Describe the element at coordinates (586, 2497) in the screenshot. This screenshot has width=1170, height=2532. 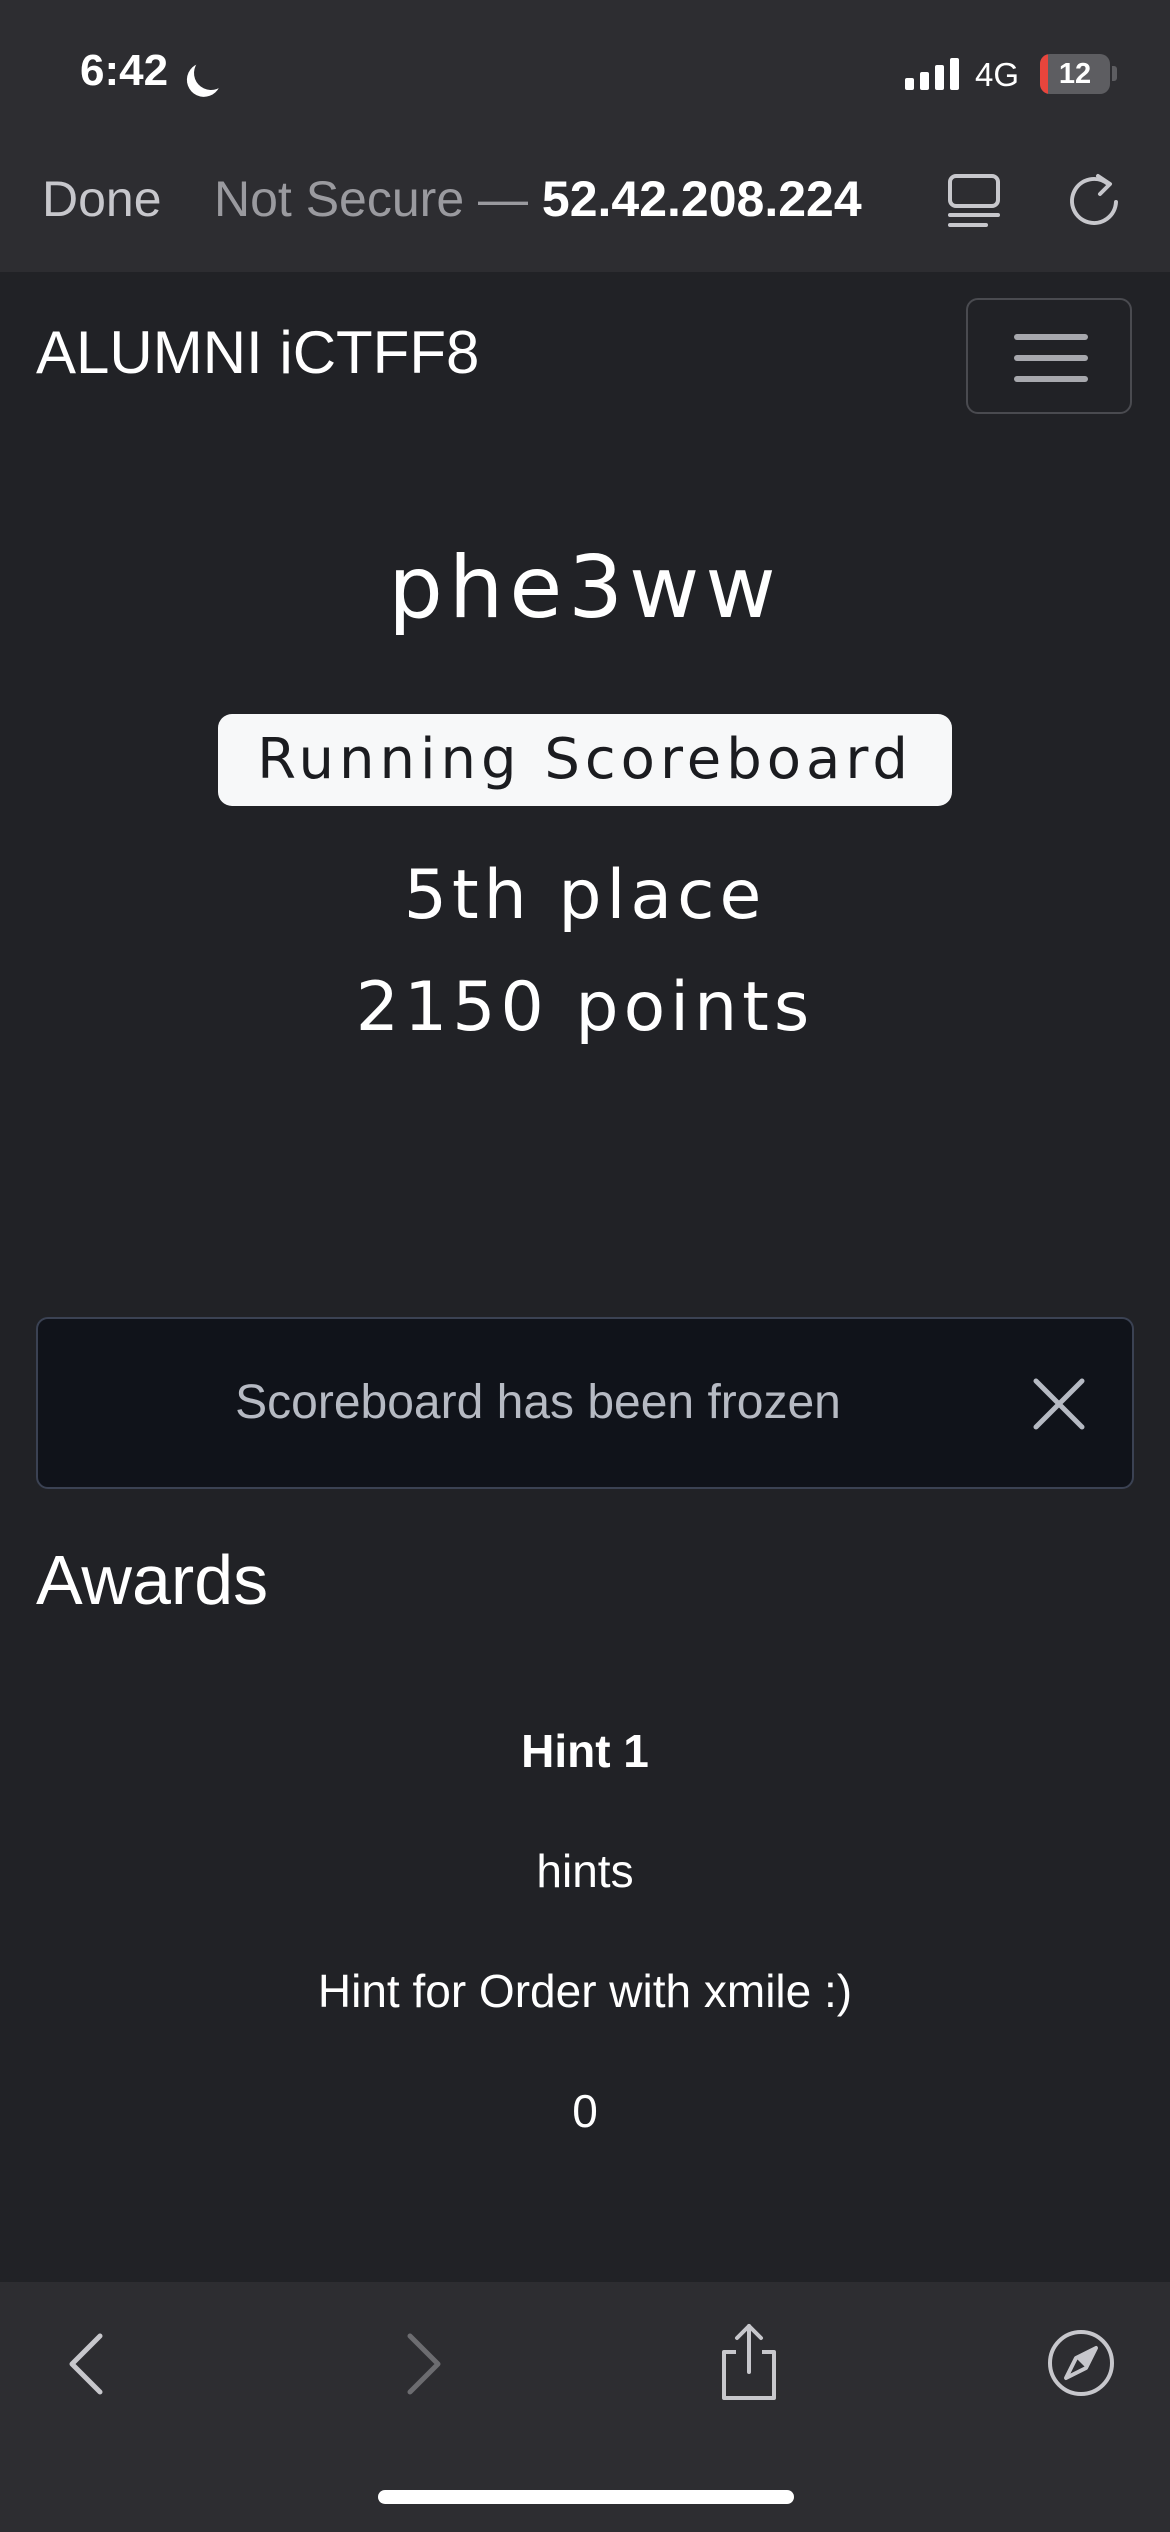
I see `home-indicator` at that location.